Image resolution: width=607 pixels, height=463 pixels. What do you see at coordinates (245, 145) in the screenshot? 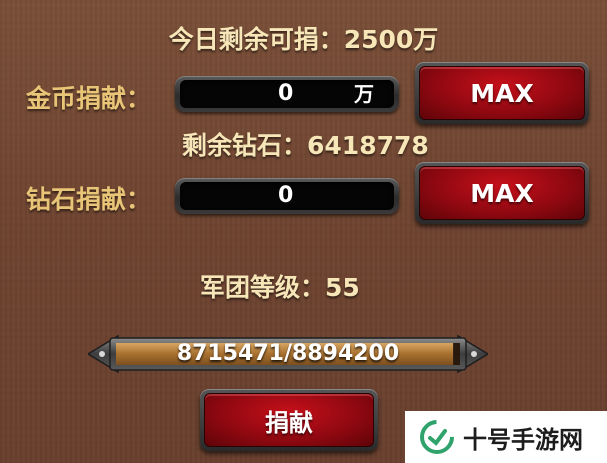
I see `remaining-gems-label: 剩余钻石：` at bounding box center [245, 145].